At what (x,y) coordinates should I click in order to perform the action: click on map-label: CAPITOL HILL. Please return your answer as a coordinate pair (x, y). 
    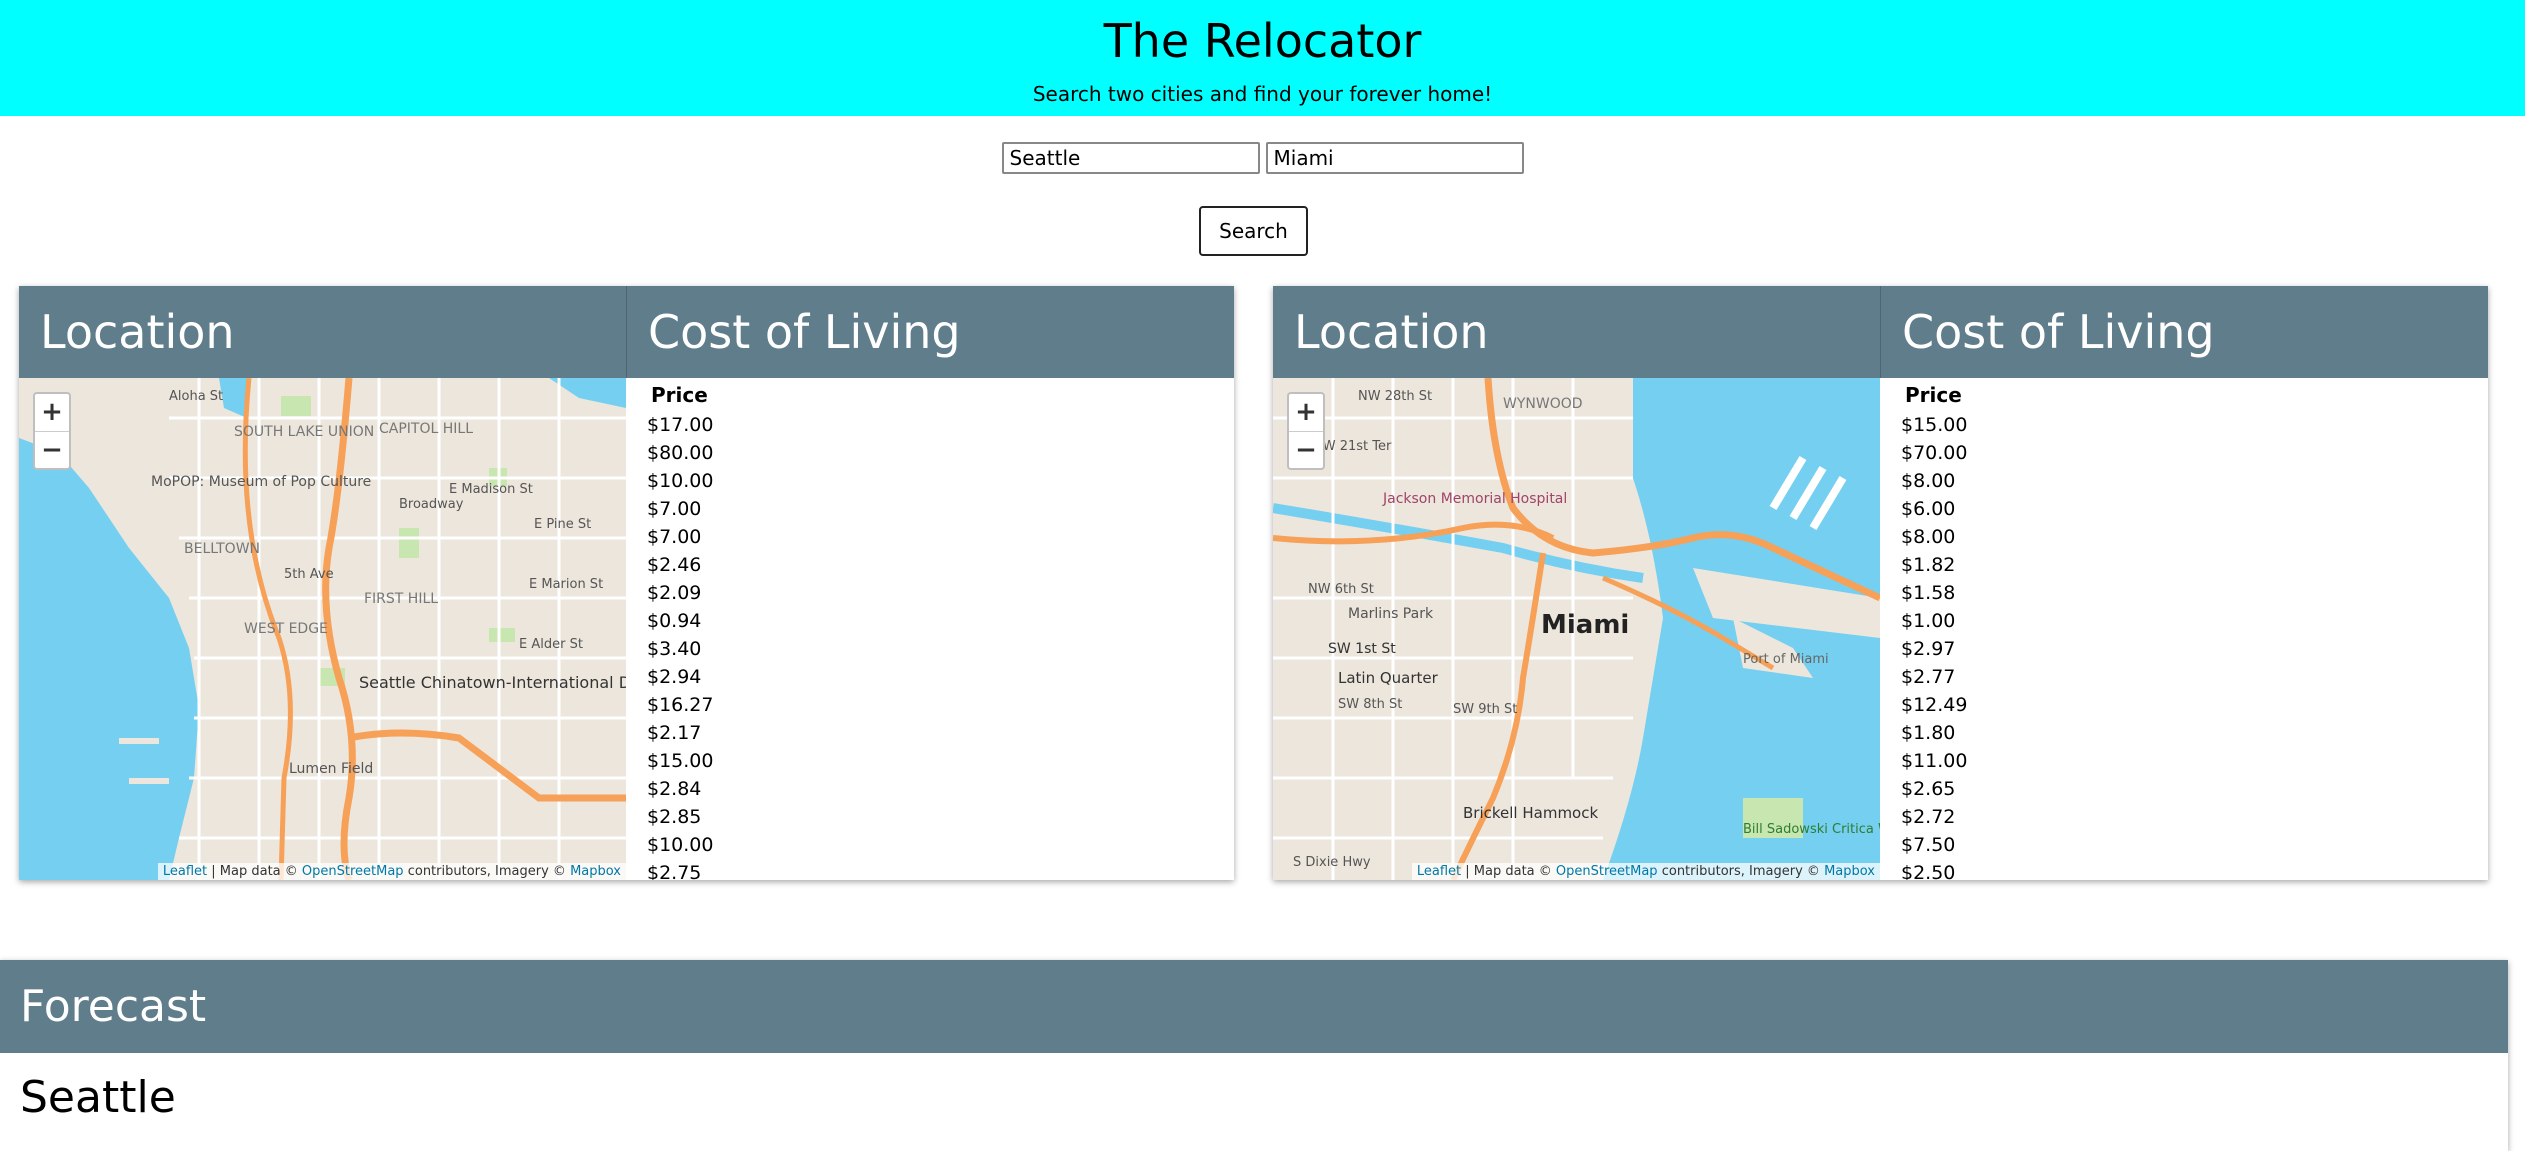
    Looking at the image, I should click on (426, 429).